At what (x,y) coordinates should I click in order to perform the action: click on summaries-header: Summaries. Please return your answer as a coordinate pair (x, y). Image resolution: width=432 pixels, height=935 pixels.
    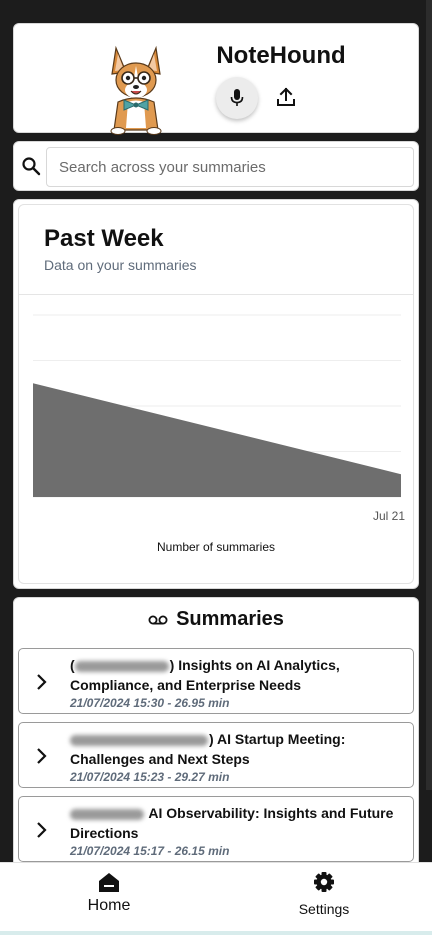
    Looking at the image, I should click on (216, 619).